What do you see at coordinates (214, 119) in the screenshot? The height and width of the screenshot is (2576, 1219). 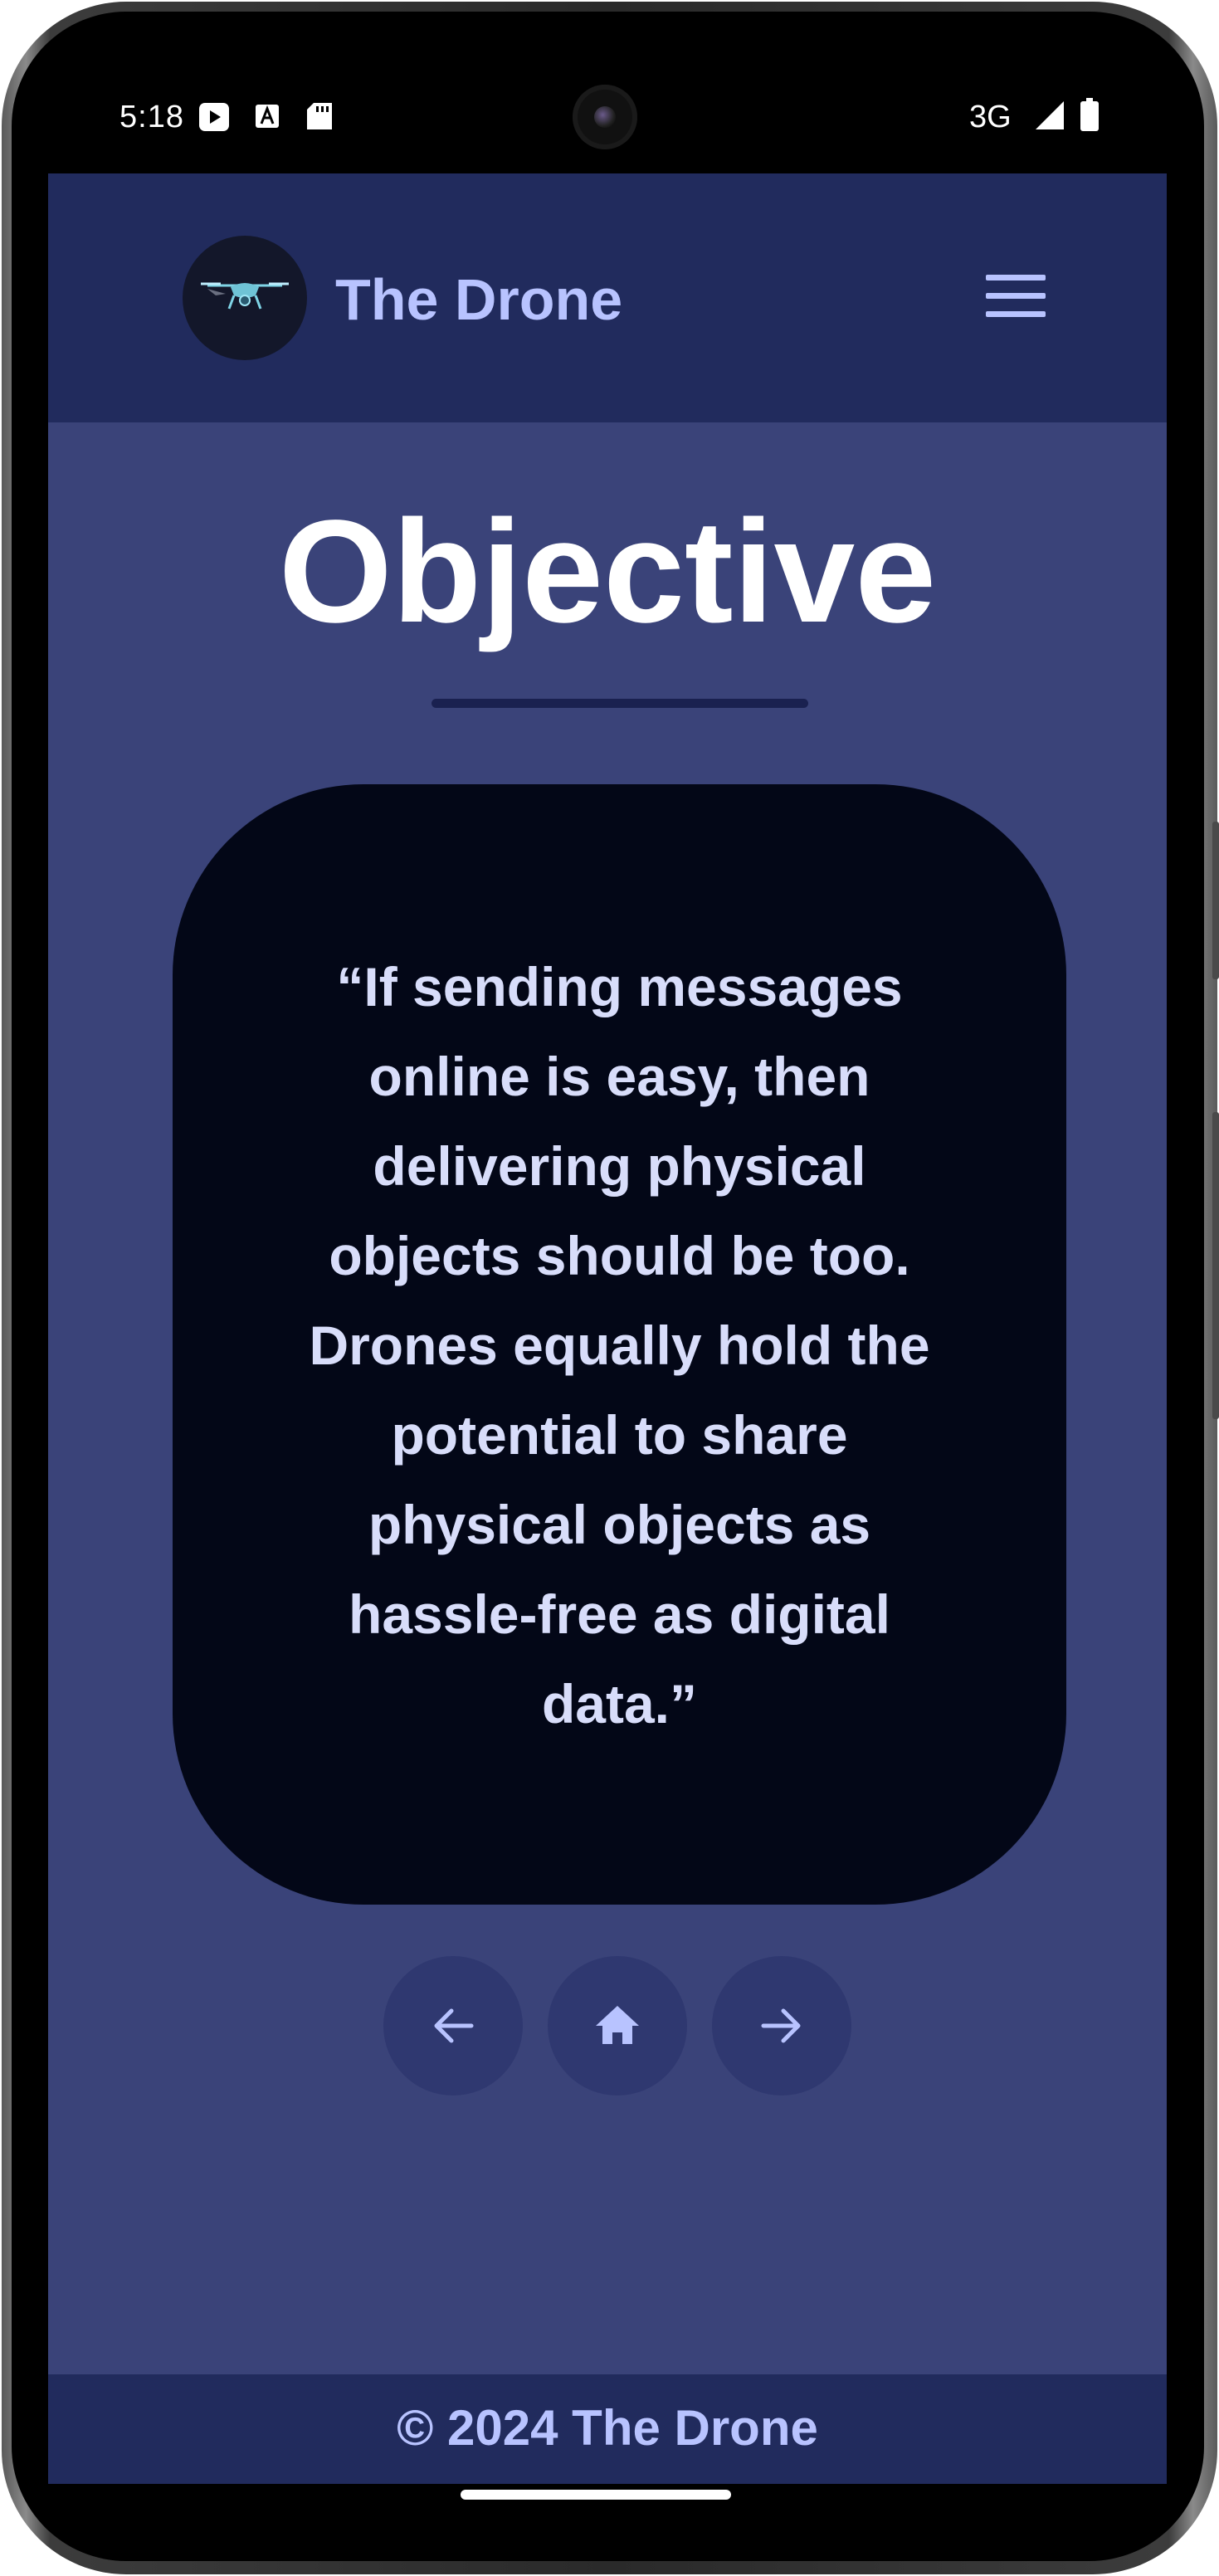 I see `play-store-icon` at bounding box center [214, 119].